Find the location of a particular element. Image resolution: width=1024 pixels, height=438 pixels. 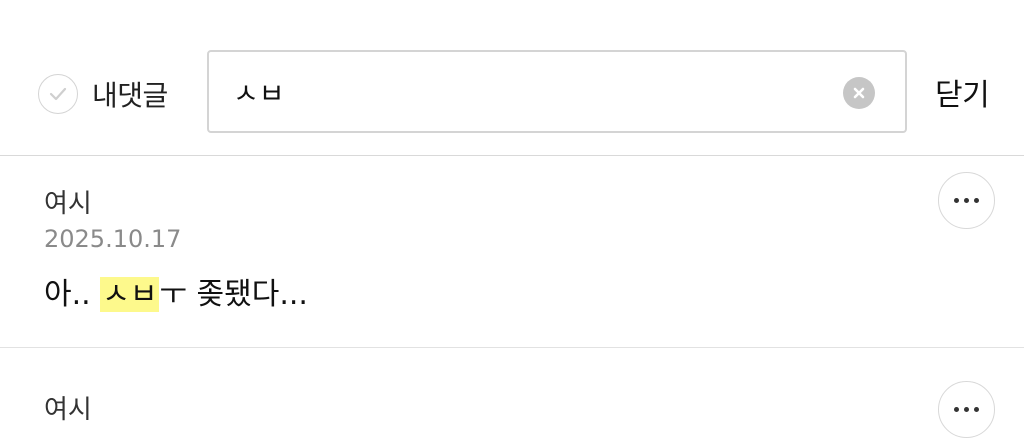

more-dots-icon is located at coordinates (966, 200).